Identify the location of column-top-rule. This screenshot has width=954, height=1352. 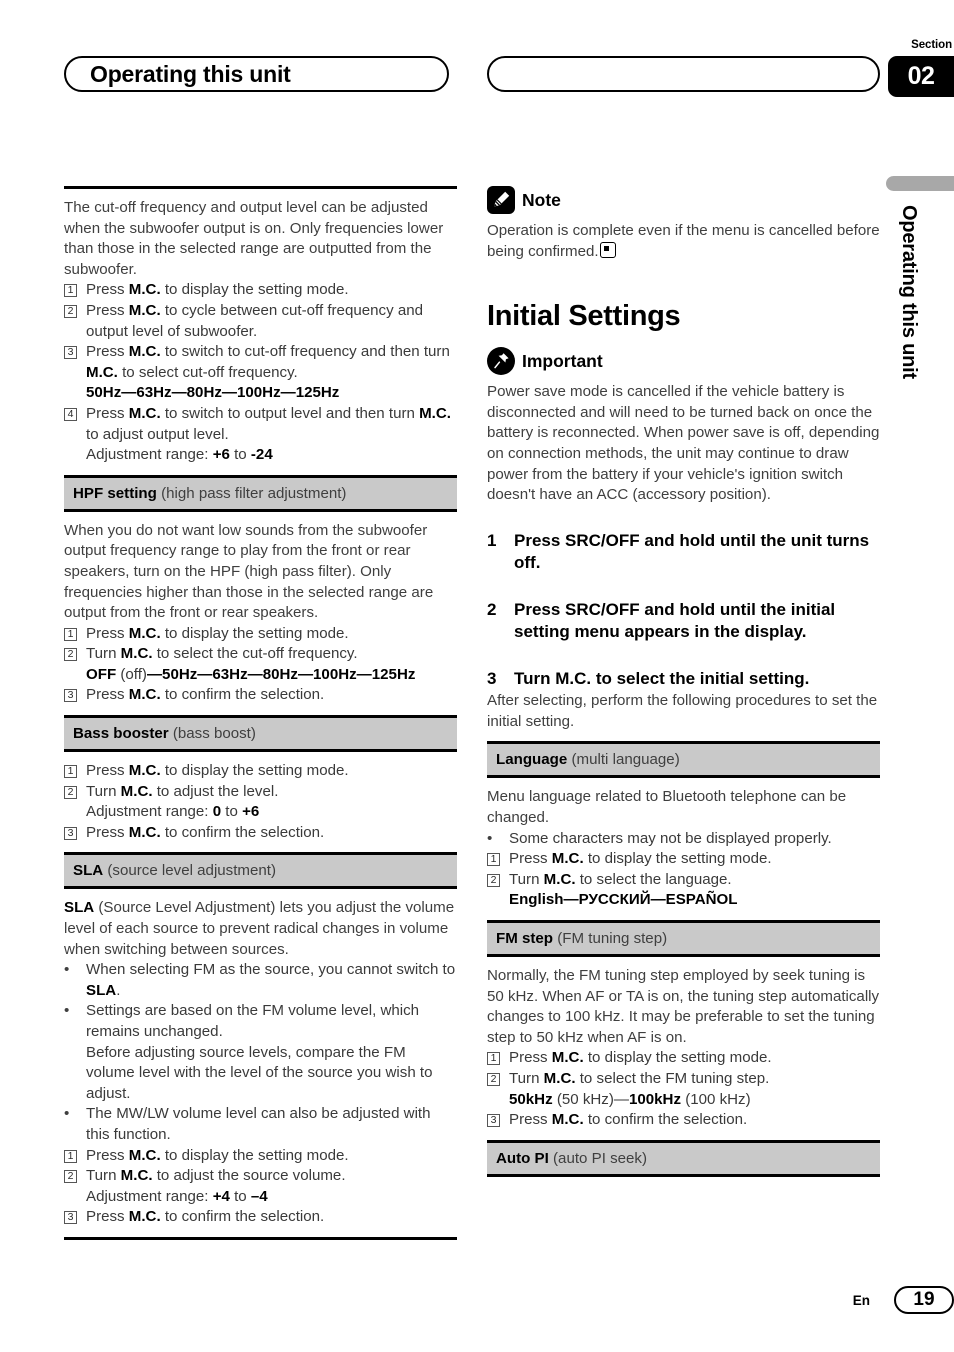
(260, 187).